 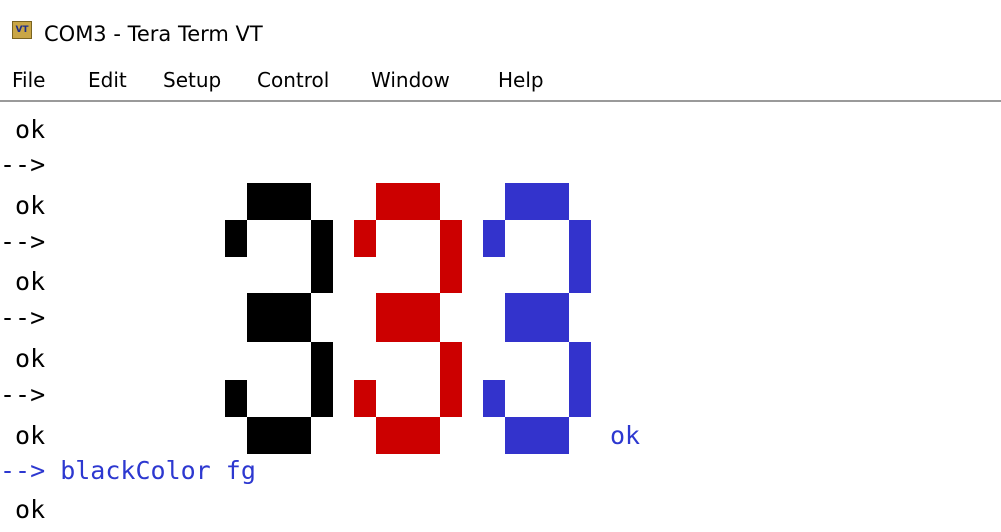 What do you see at coordinates (22, 30) in the screenshot?
I see `tera-term-app-icon: VT` at bounding box center [22, 30].